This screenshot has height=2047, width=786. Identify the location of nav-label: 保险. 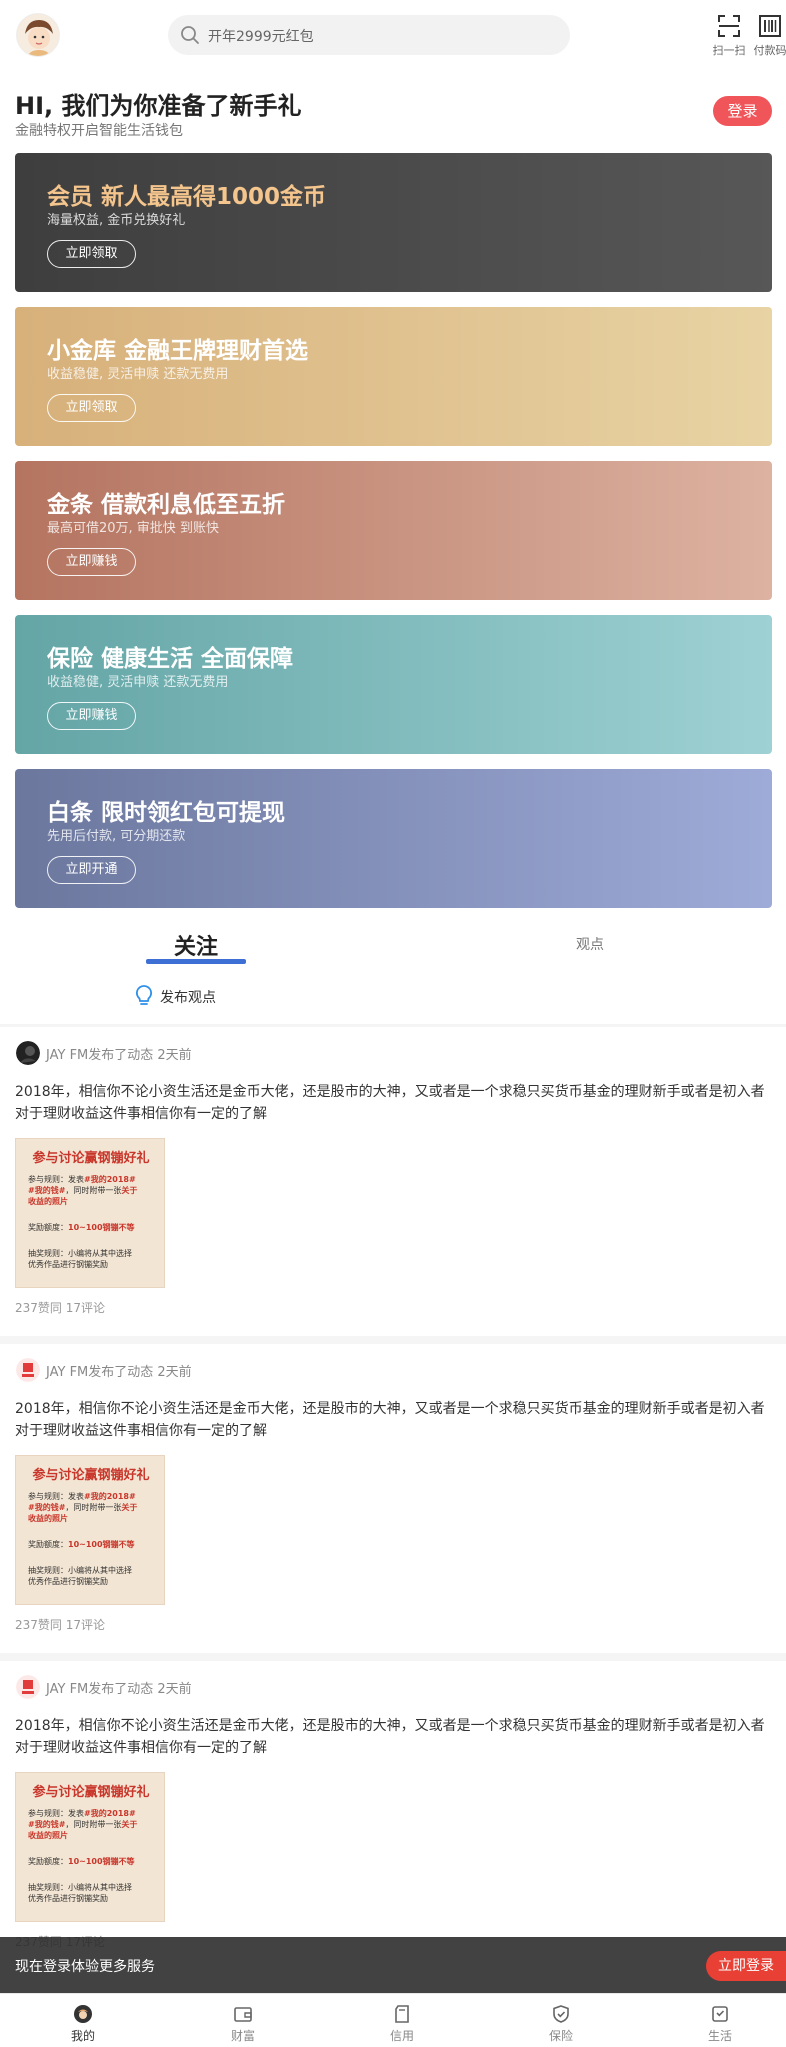
(560, 2036).